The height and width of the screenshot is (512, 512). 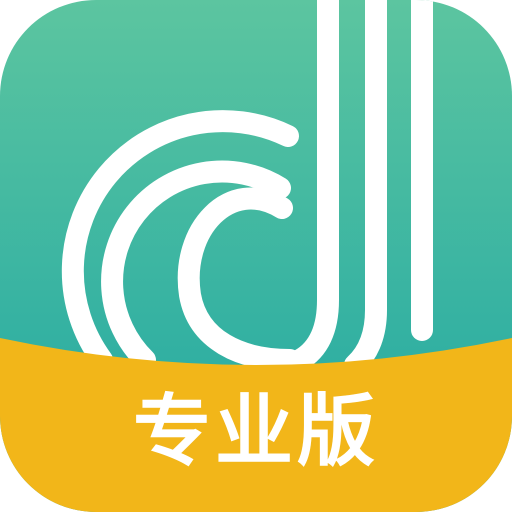 What do you see at coordinates (255, 432) in the screenshot?
I see `edition-label: 专业版` at bounding box center [255, 432].